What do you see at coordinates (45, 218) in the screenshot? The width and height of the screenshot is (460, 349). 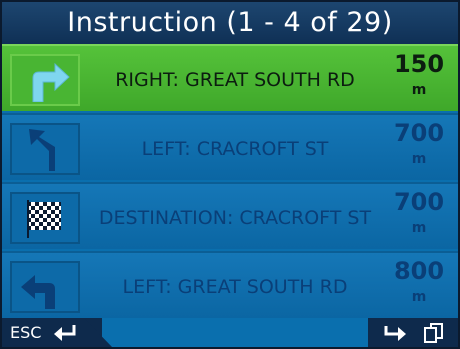 I see `checkered-flag-icon` at bounding box center [45, 218].